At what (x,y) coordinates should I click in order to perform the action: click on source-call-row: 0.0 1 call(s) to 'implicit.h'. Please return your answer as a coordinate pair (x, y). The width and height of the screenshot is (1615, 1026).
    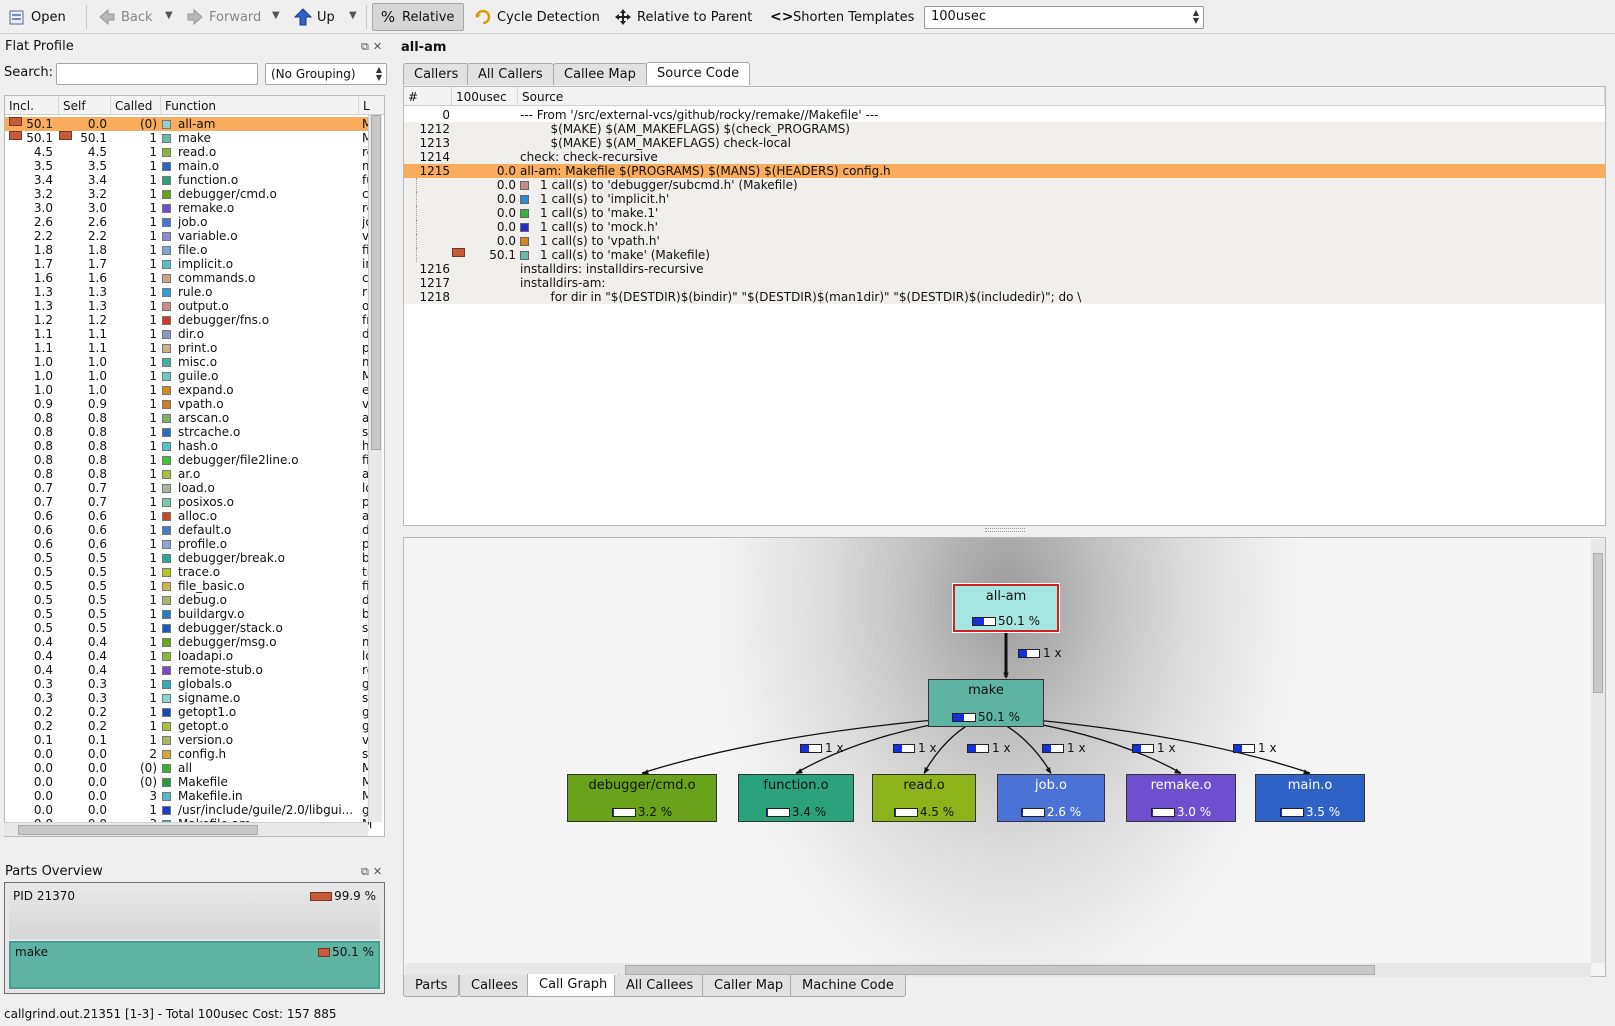
    Looking at the image, I should click on (1004, 199).